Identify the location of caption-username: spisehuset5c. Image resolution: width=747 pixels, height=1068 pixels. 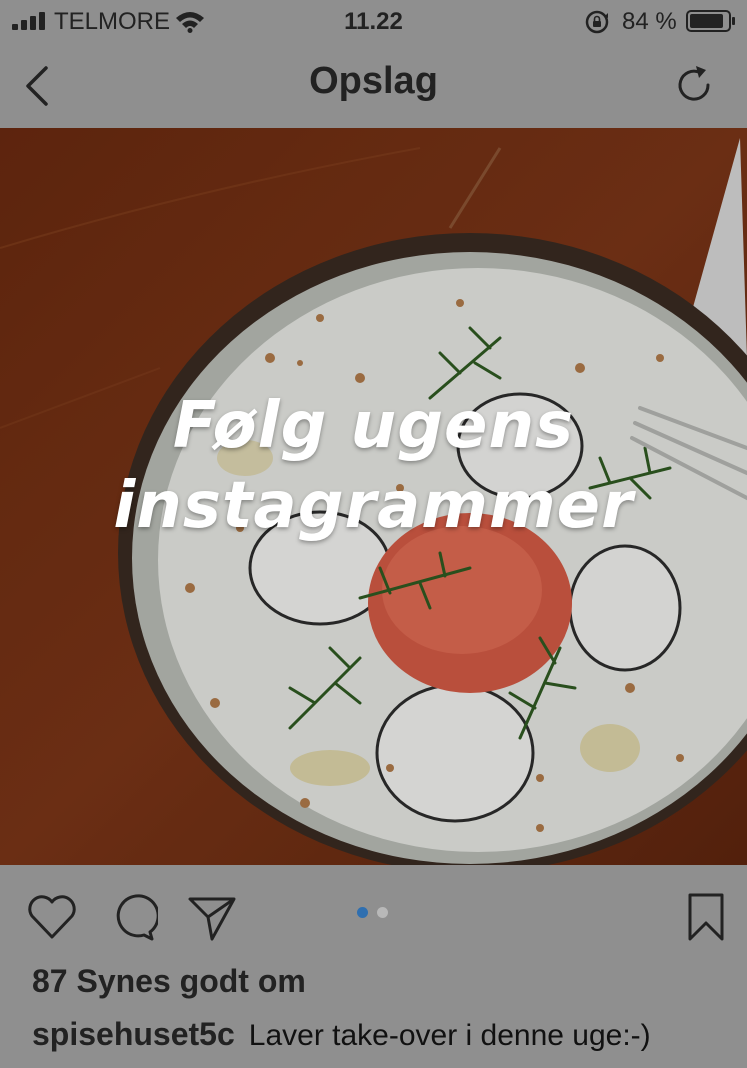
(133, 1034).